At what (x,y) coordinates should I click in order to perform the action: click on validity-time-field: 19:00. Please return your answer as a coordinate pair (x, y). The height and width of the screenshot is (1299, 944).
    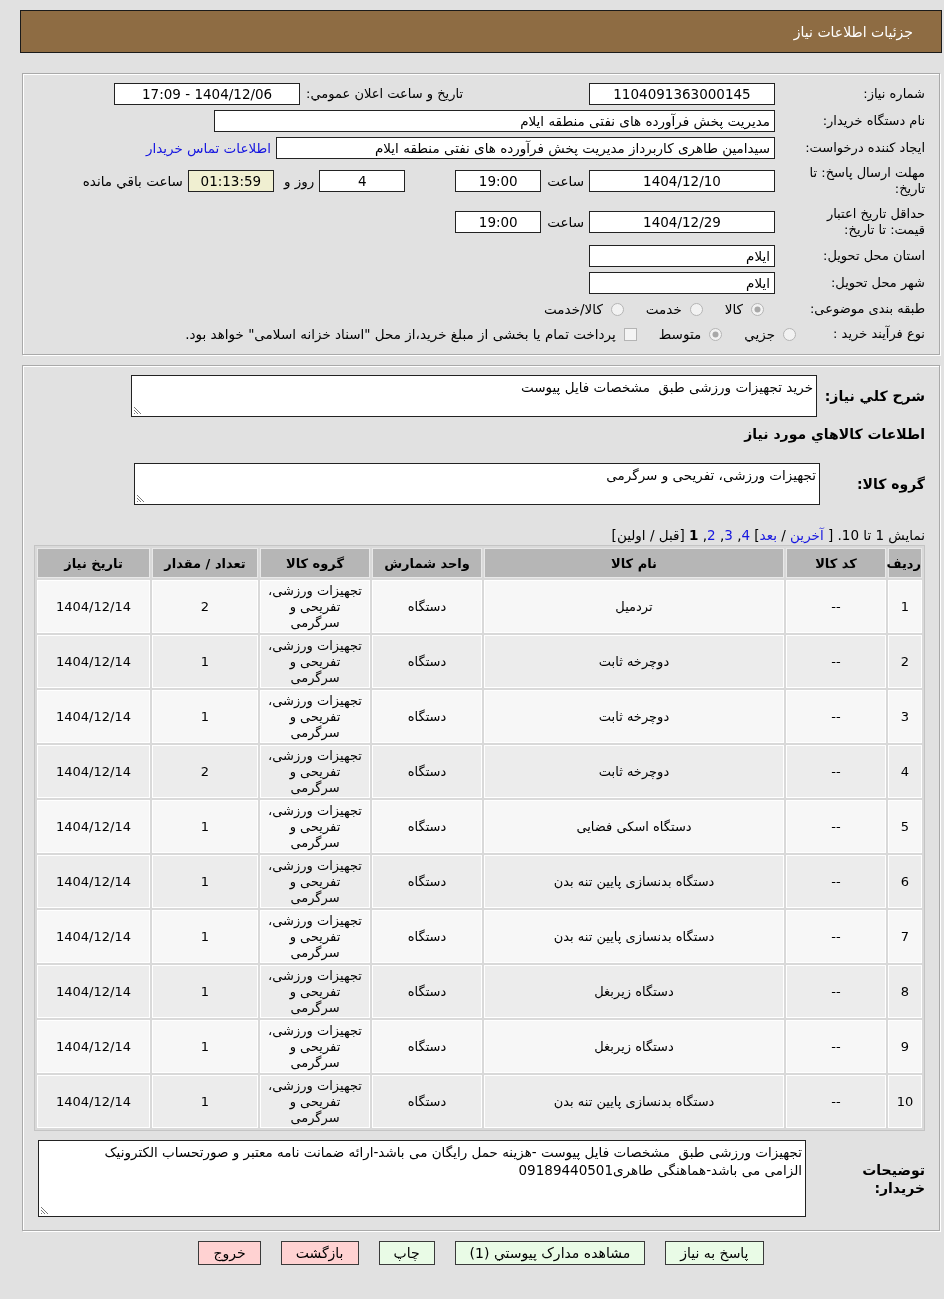
    Looking at the image, I should click on (498, 222).